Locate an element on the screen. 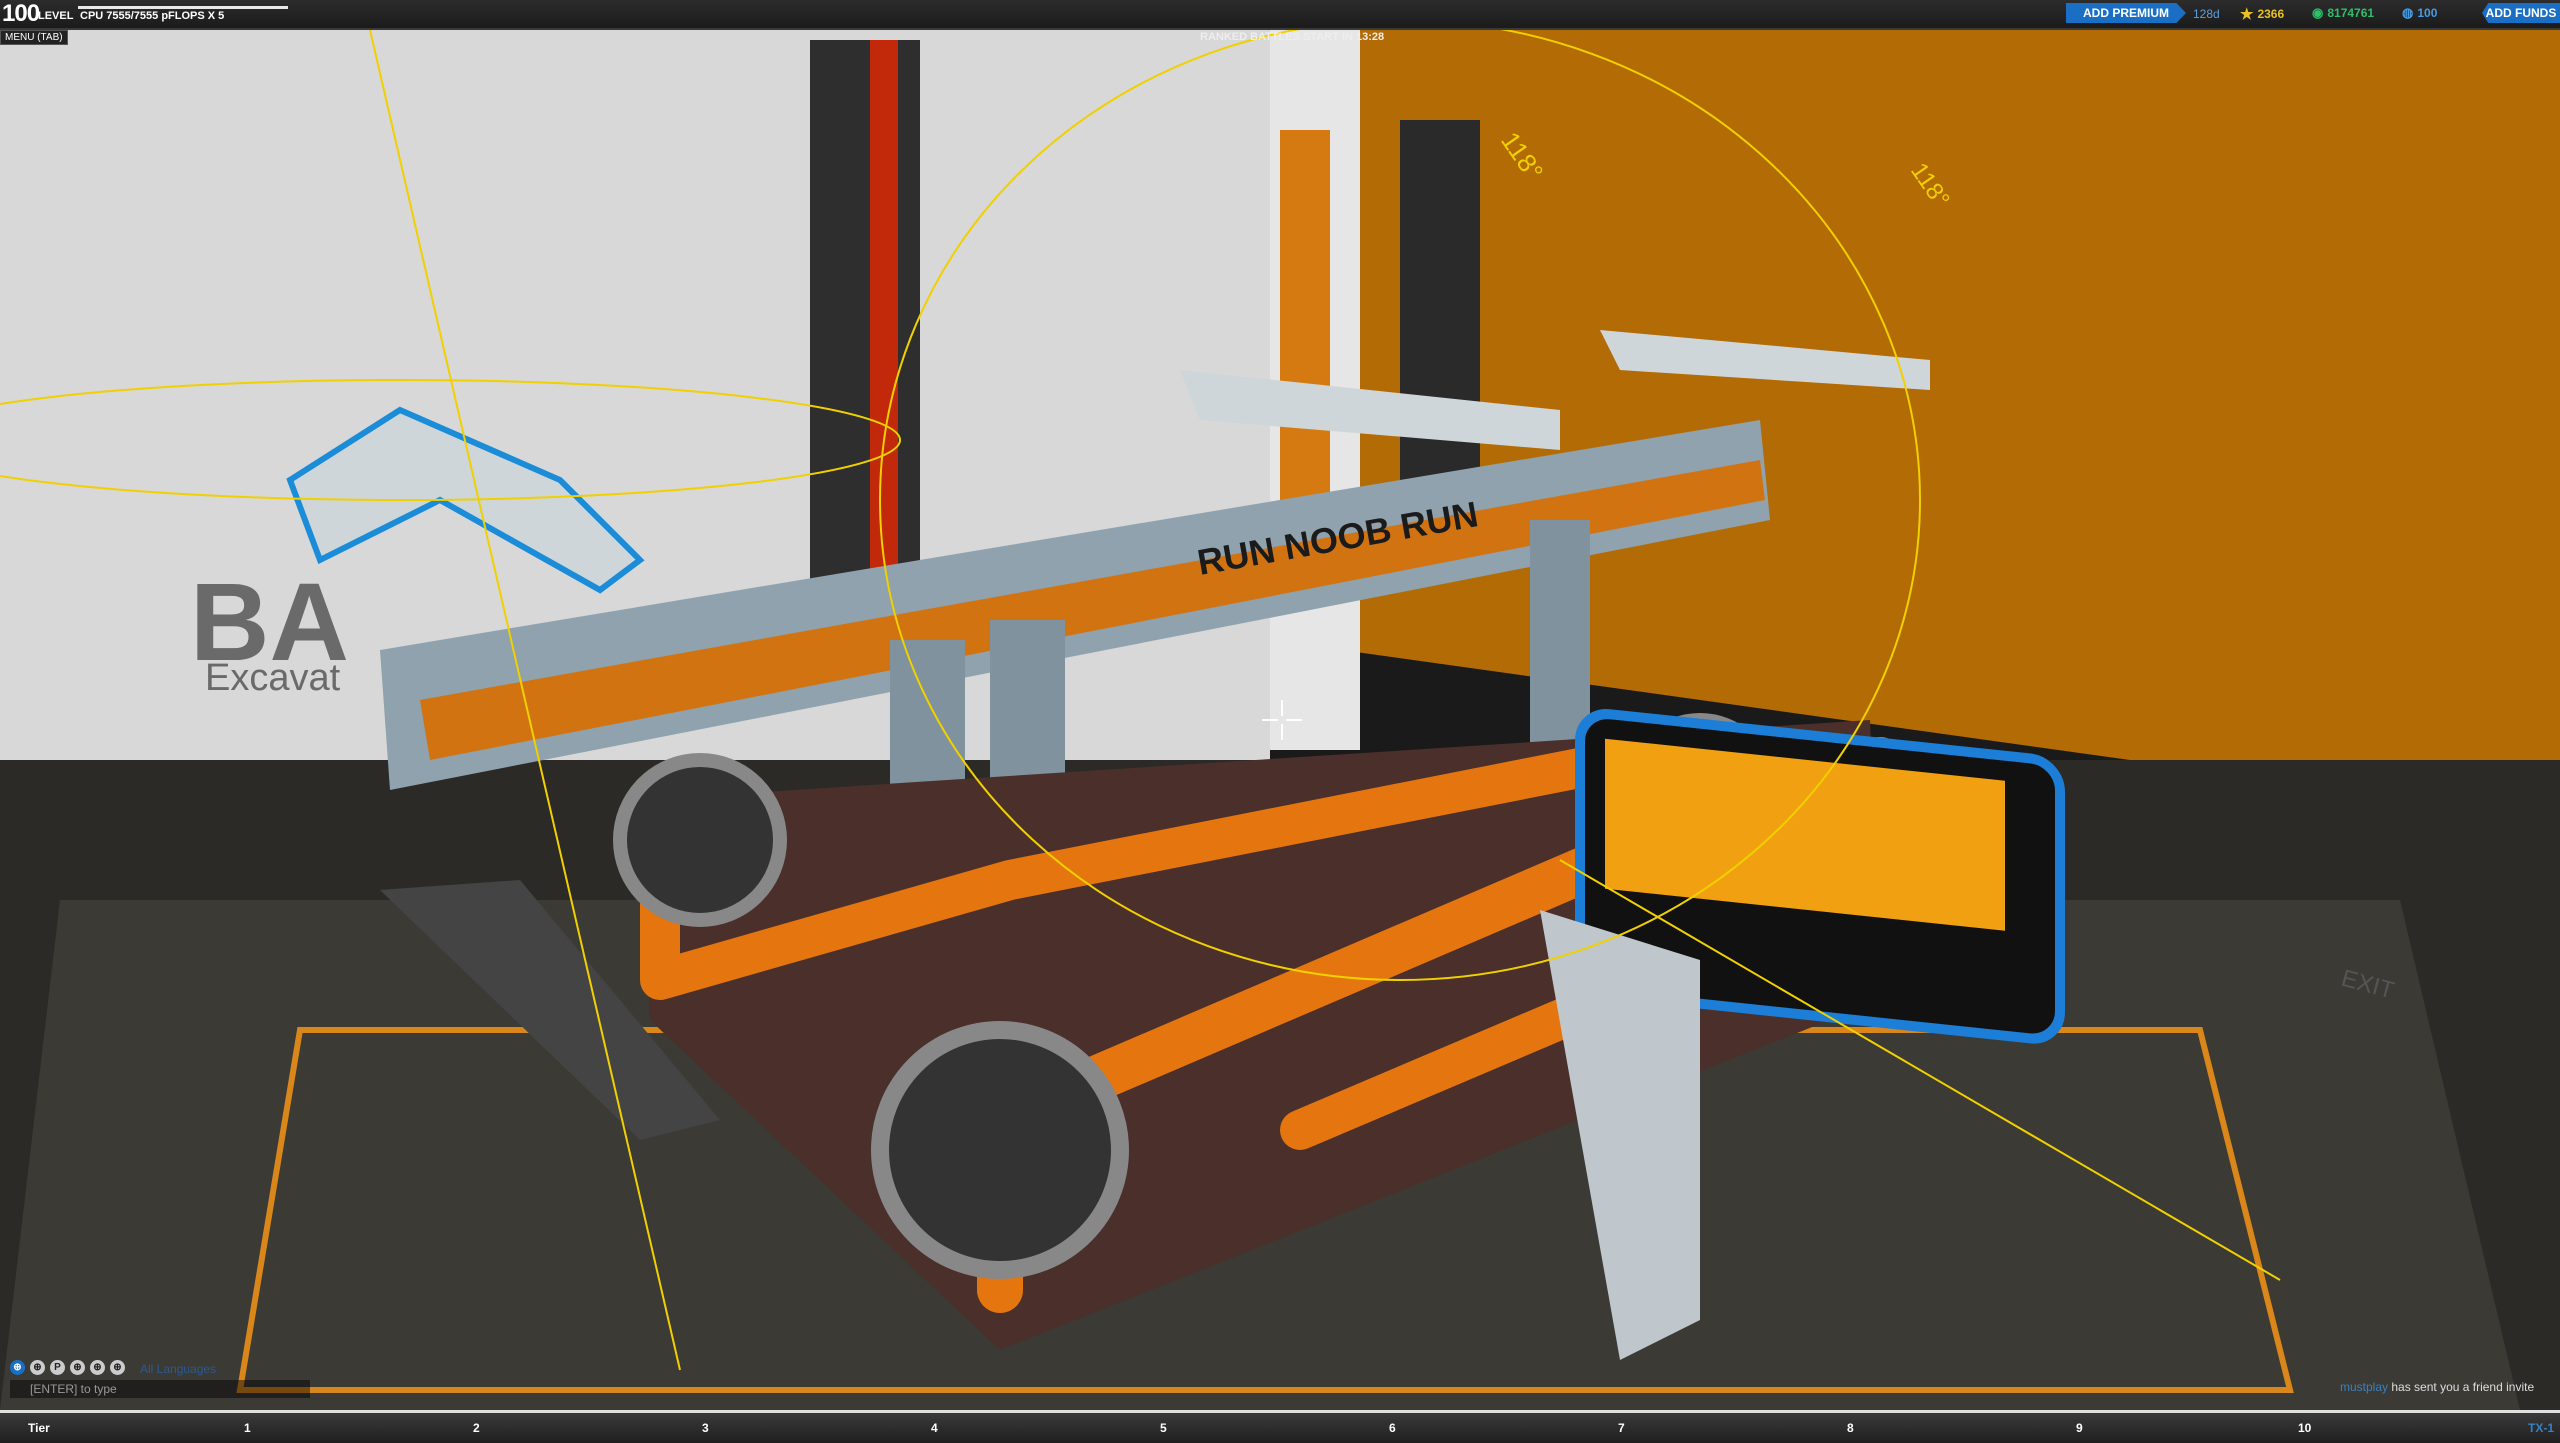  chat-channel-icons: ⊕ ⊕ P ⊕ ⊕ ⊕ is located at coordinates (67, 1367).